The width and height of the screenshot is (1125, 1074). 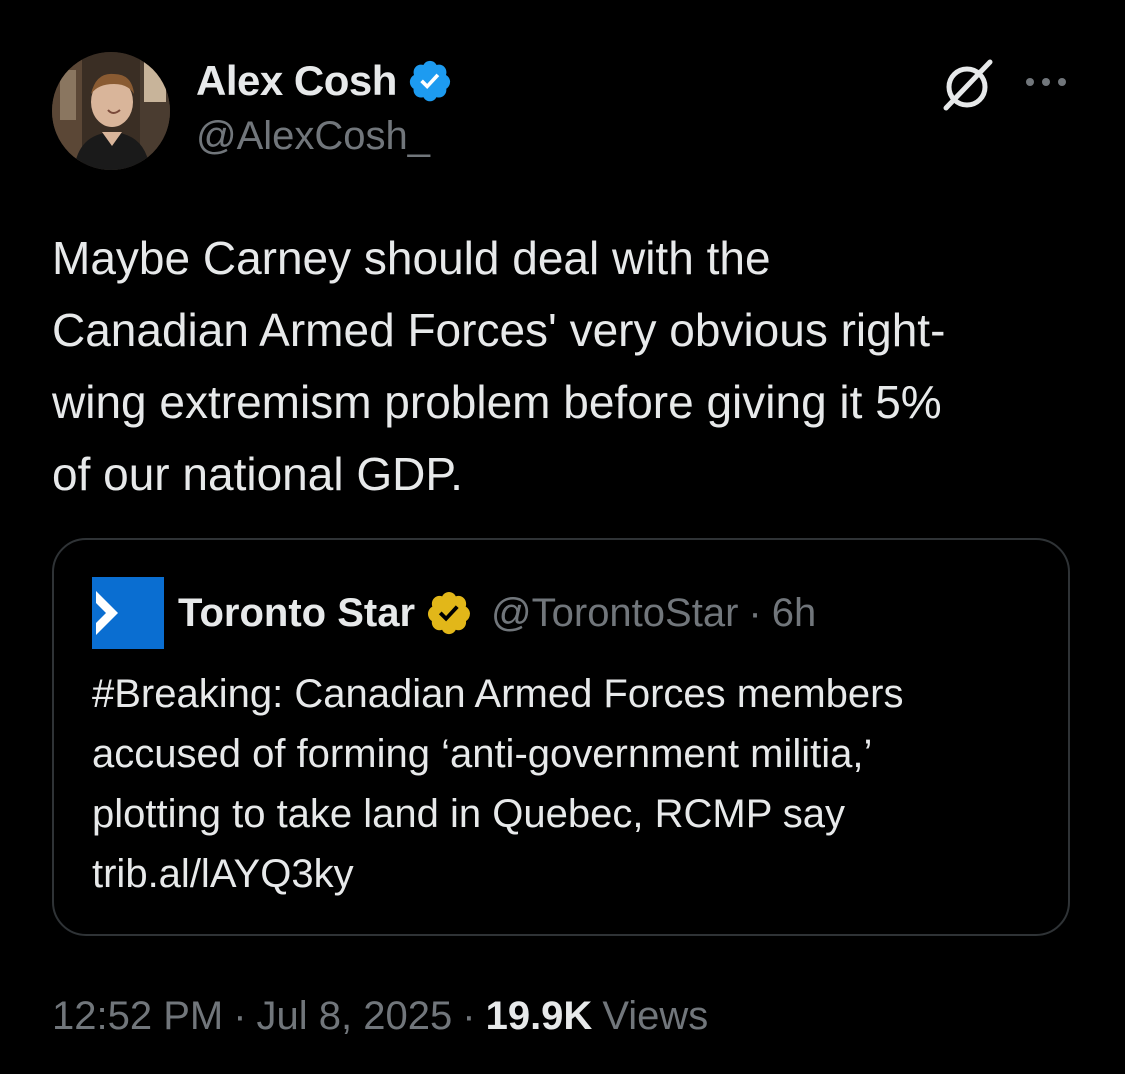 I want to click on toronto-star-logo, so click(x=128, y=613).